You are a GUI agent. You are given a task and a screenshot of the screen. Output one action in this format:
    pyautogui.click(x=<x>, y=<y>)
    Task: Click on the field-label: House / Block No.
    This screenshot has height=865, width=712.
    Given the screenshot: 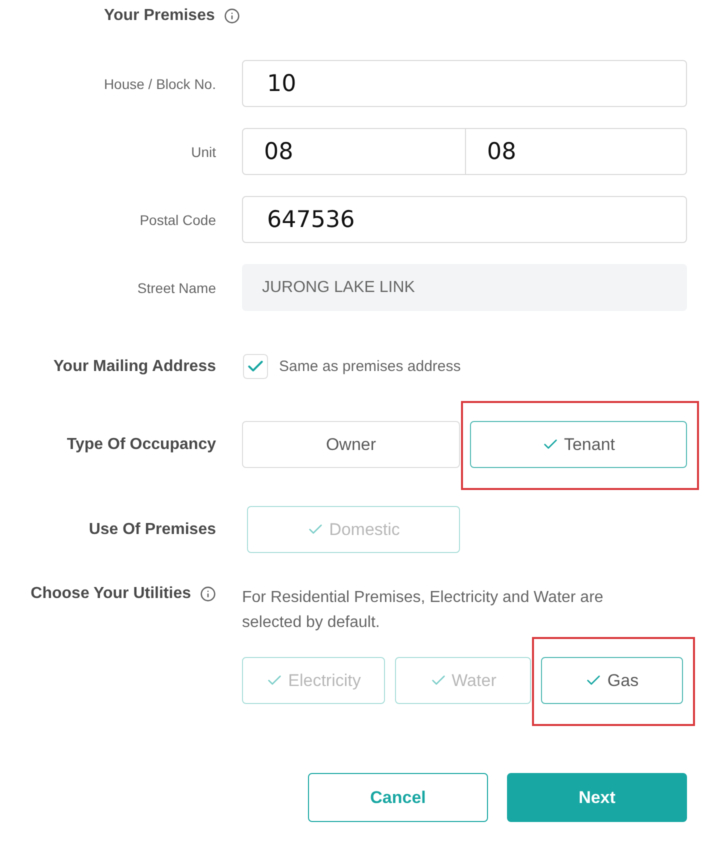 What is the action you would take?
    pyautogui.click(x=160, y=84)
    